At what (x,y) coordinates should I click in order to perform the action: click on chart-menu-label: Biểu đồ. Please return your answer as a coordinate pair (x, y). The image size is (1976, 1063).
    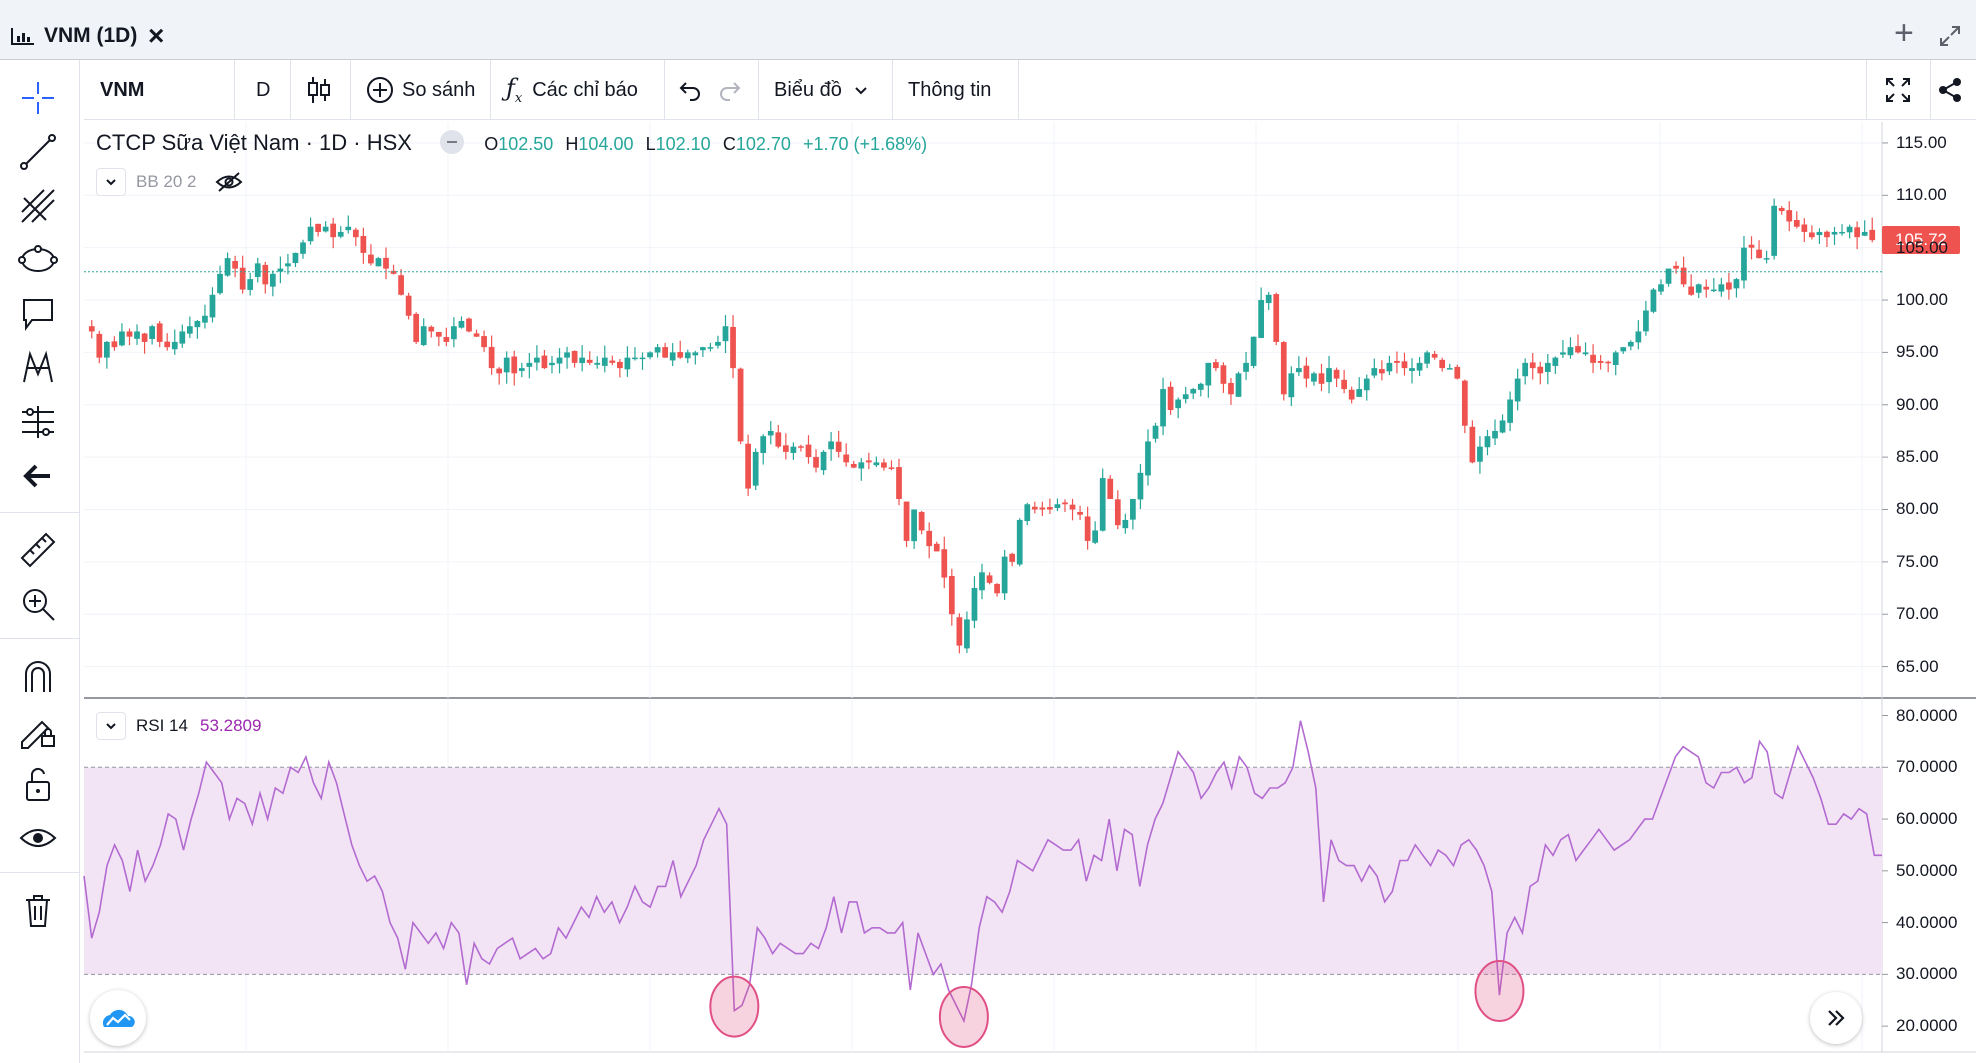
    Looking at the image, I should click on (808, 89).